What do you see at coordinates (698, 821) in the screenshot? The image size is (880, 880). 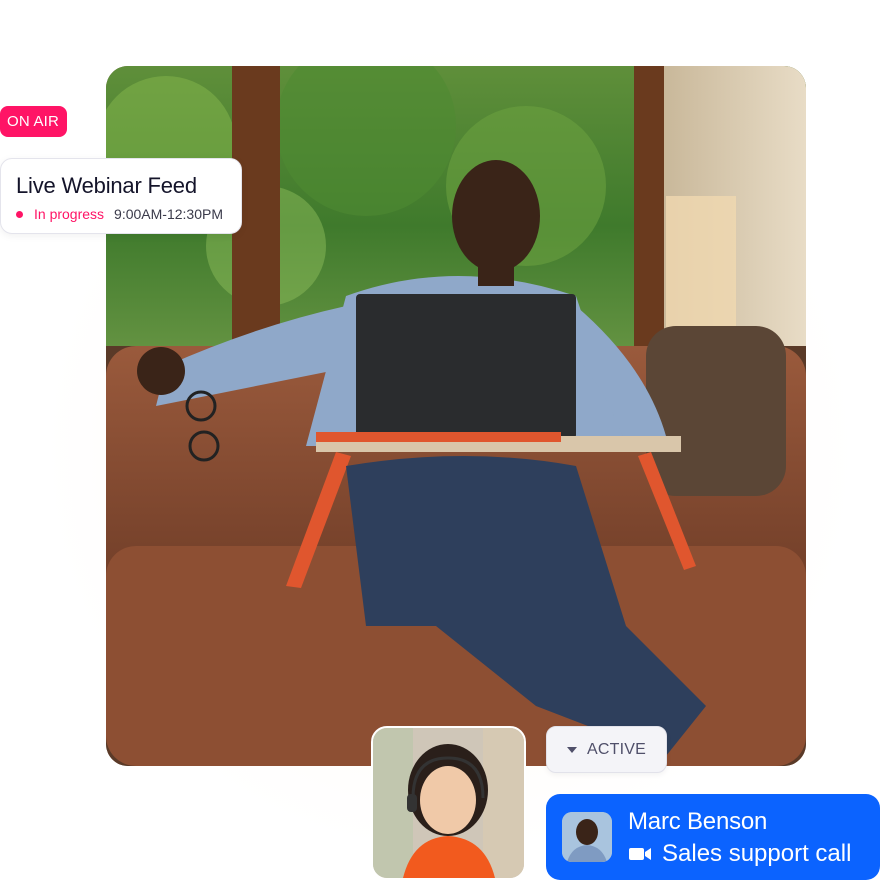 I see `caller-name: Marc Benson` at bounding box center [698, 821].